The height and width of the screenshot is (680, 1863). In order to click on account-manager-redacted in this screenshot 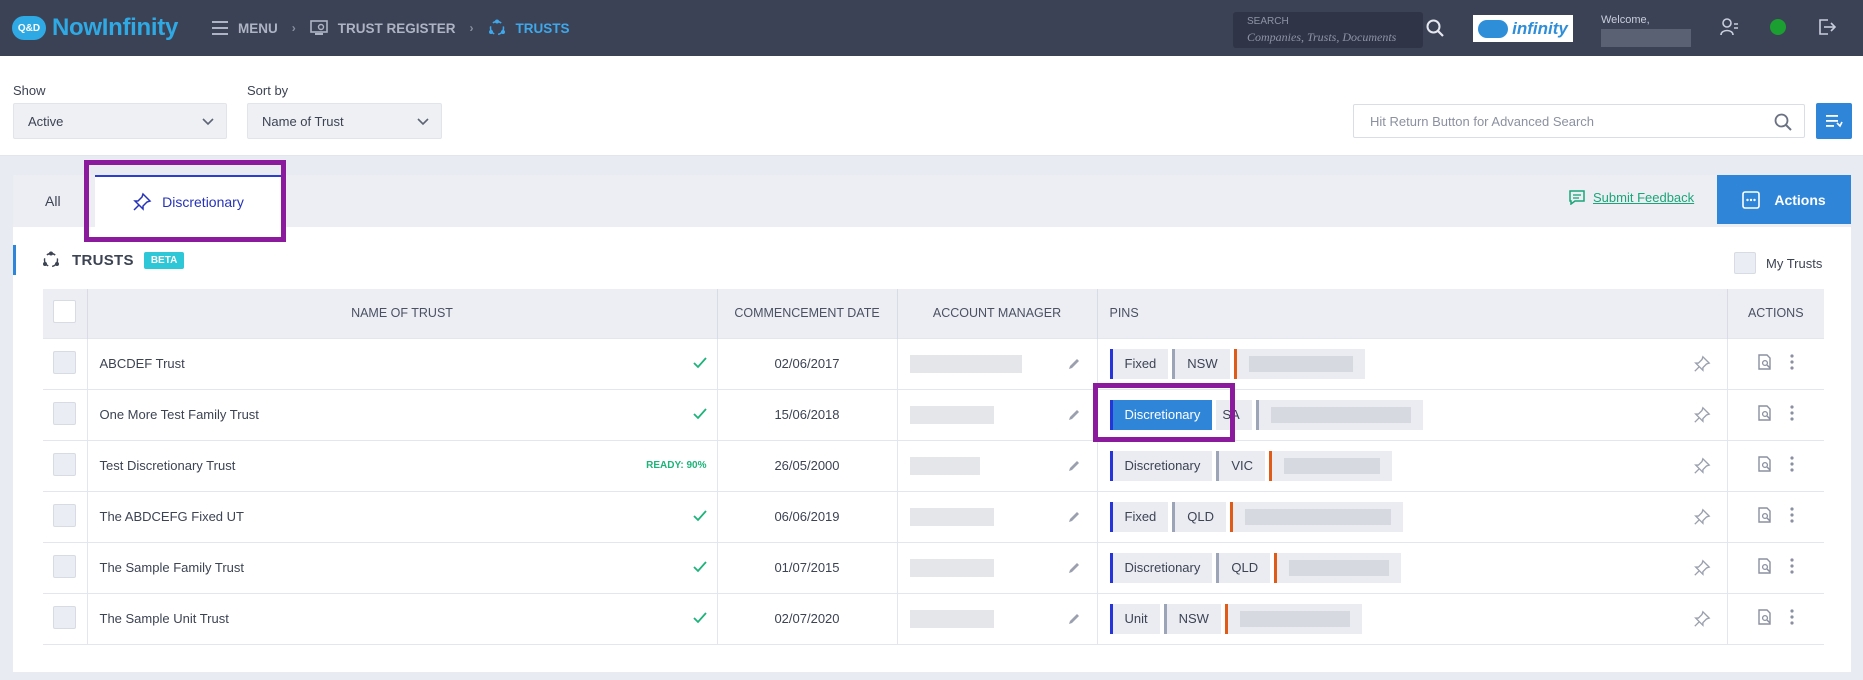, I will do `click(951, 414)`.